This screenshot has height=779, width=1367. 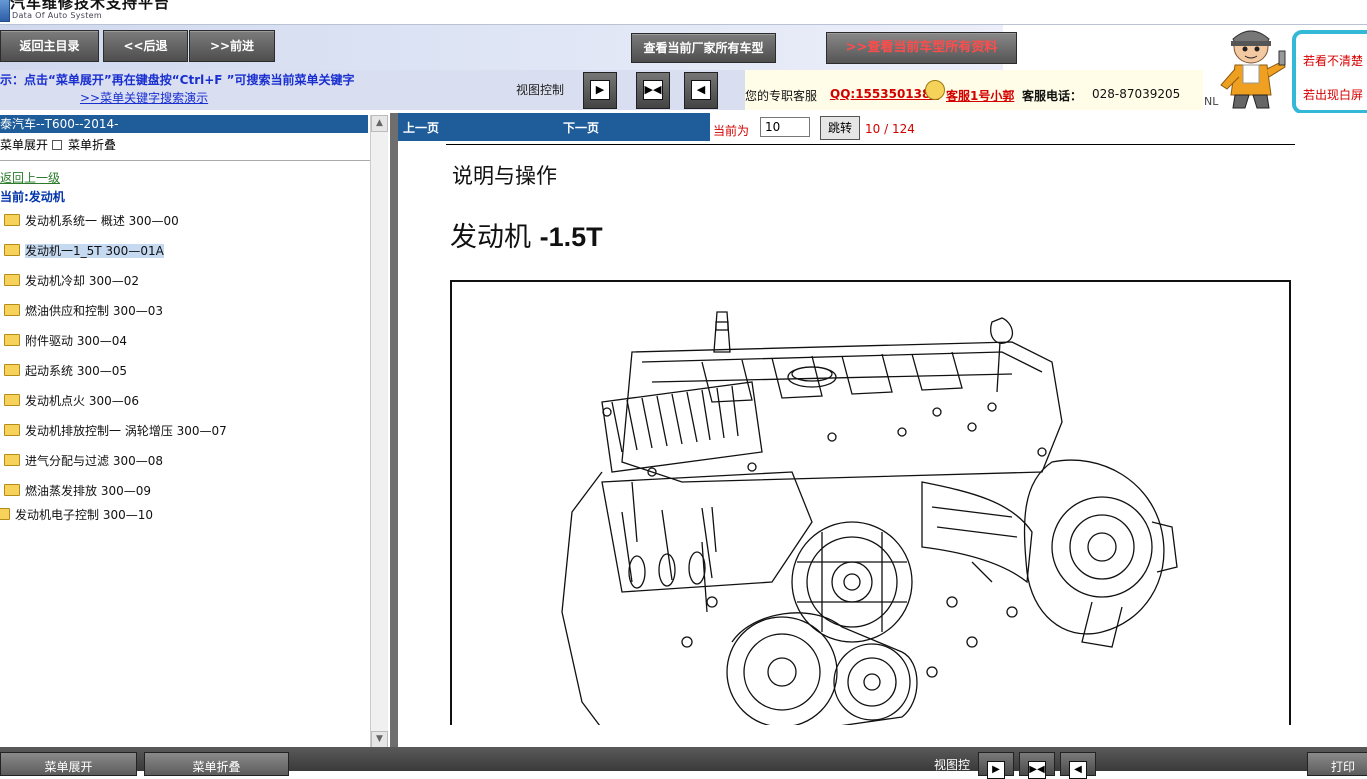 I want to click on scroll-down-icon: ▼, so click(x=379, y=739).